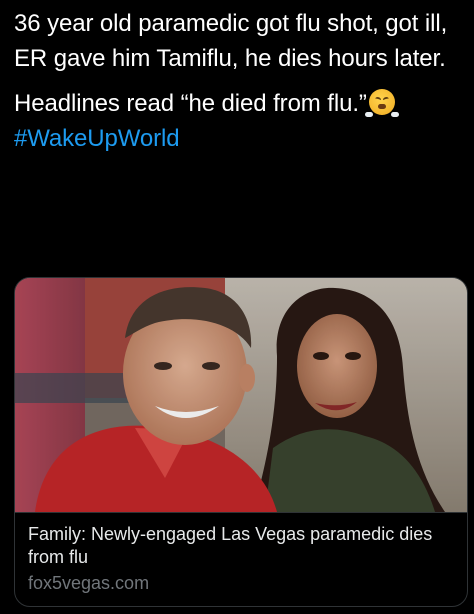  Describe the element at coordinates (240, 138) in the screenshot. I see `hashtag-link: #WakeUpWorld` at that location.